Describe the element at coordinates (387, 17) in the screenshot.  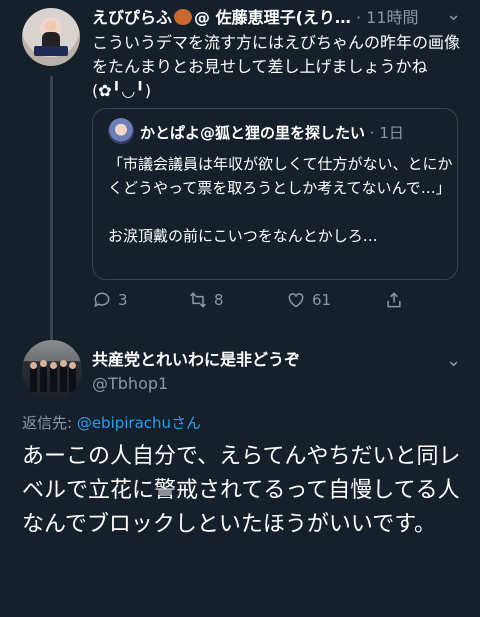
I see `timestamp: · 11時間` at that location.